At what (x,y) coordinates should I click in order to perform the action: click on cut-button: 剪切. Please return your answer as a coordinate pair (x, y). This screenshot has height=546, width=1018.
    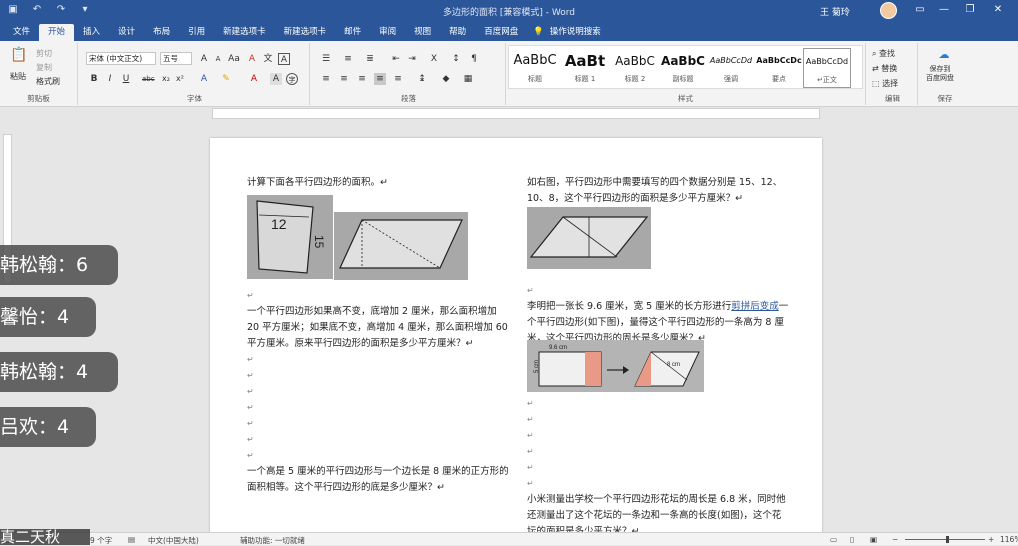
    Looking at the image, I should click on (44, 53).